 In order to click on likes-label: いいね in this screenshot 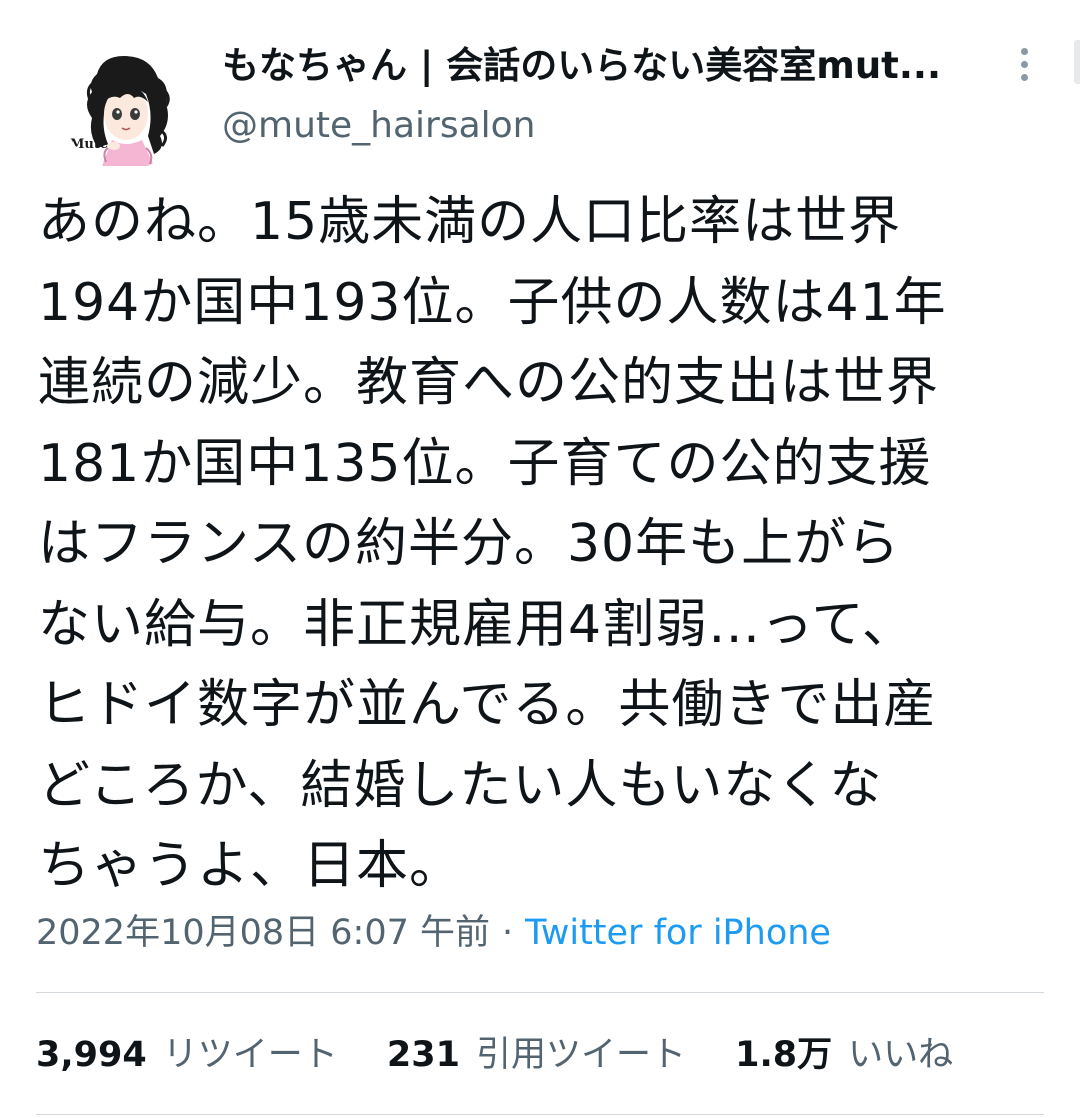, I will do `click(901, 1055)`.